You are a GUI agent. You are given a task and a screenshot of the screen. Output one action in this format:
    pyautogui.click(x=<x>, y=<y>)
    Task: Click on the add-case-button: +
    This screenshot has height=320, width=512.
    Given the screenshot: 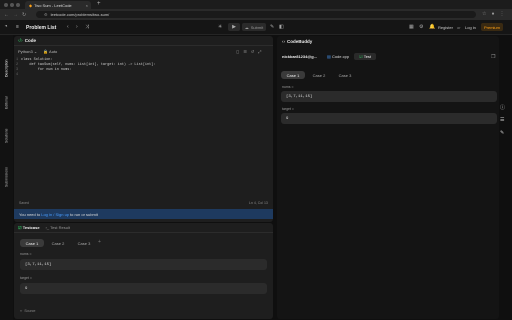 What is the action you would take?
    pyautogui.click(x=99, y=242)
    